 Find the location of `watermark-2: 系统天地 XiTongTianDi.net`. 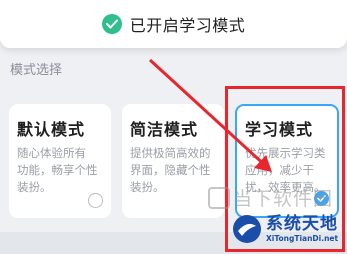

watermark-2: 系统天地 XiTongTianDi.net is located at coordinates (289, 229).